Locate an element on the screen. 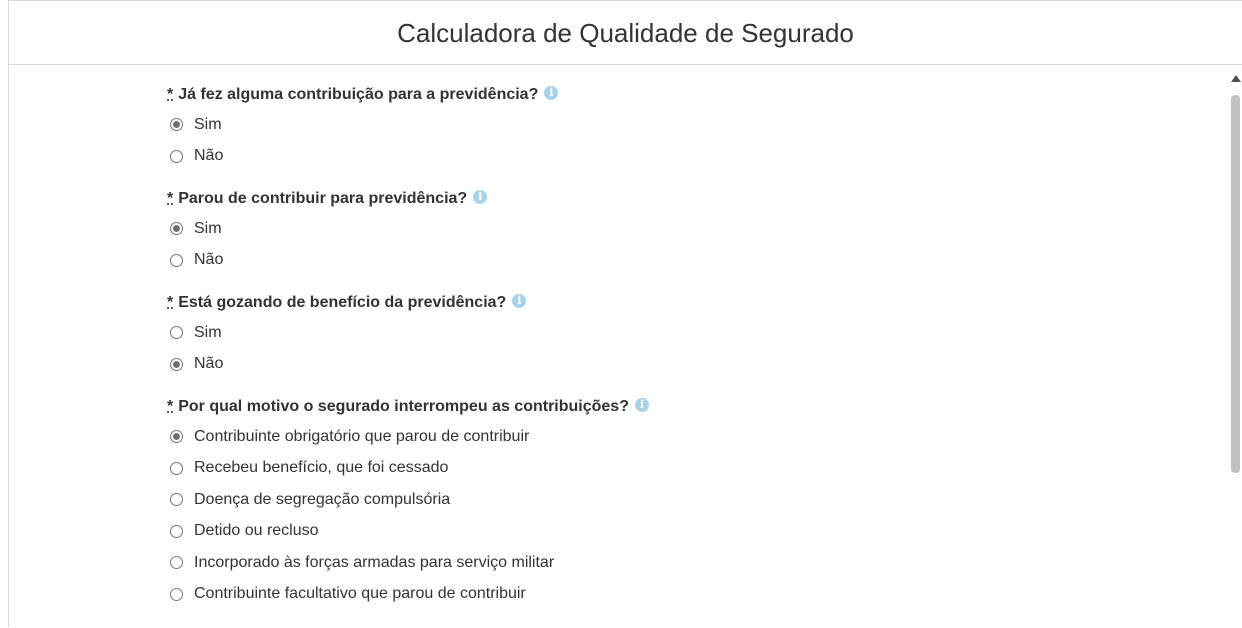  vertical-scrollbar is located at coordinates (1235, 346).